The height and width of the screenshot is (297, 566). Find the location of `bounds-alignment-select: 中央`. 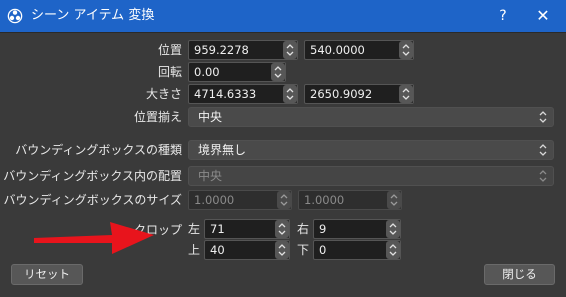

bounds-alignment-select: 中央 is located at coordinates (371, 176).